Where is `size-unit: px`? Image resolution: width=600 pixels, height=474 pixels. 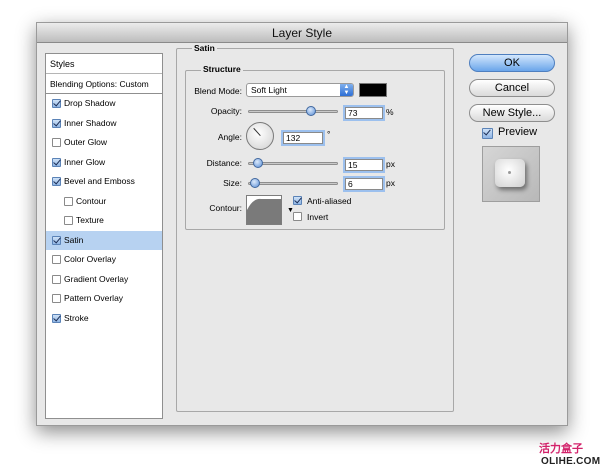
size-unit: px is located at coordinates (390, 183).